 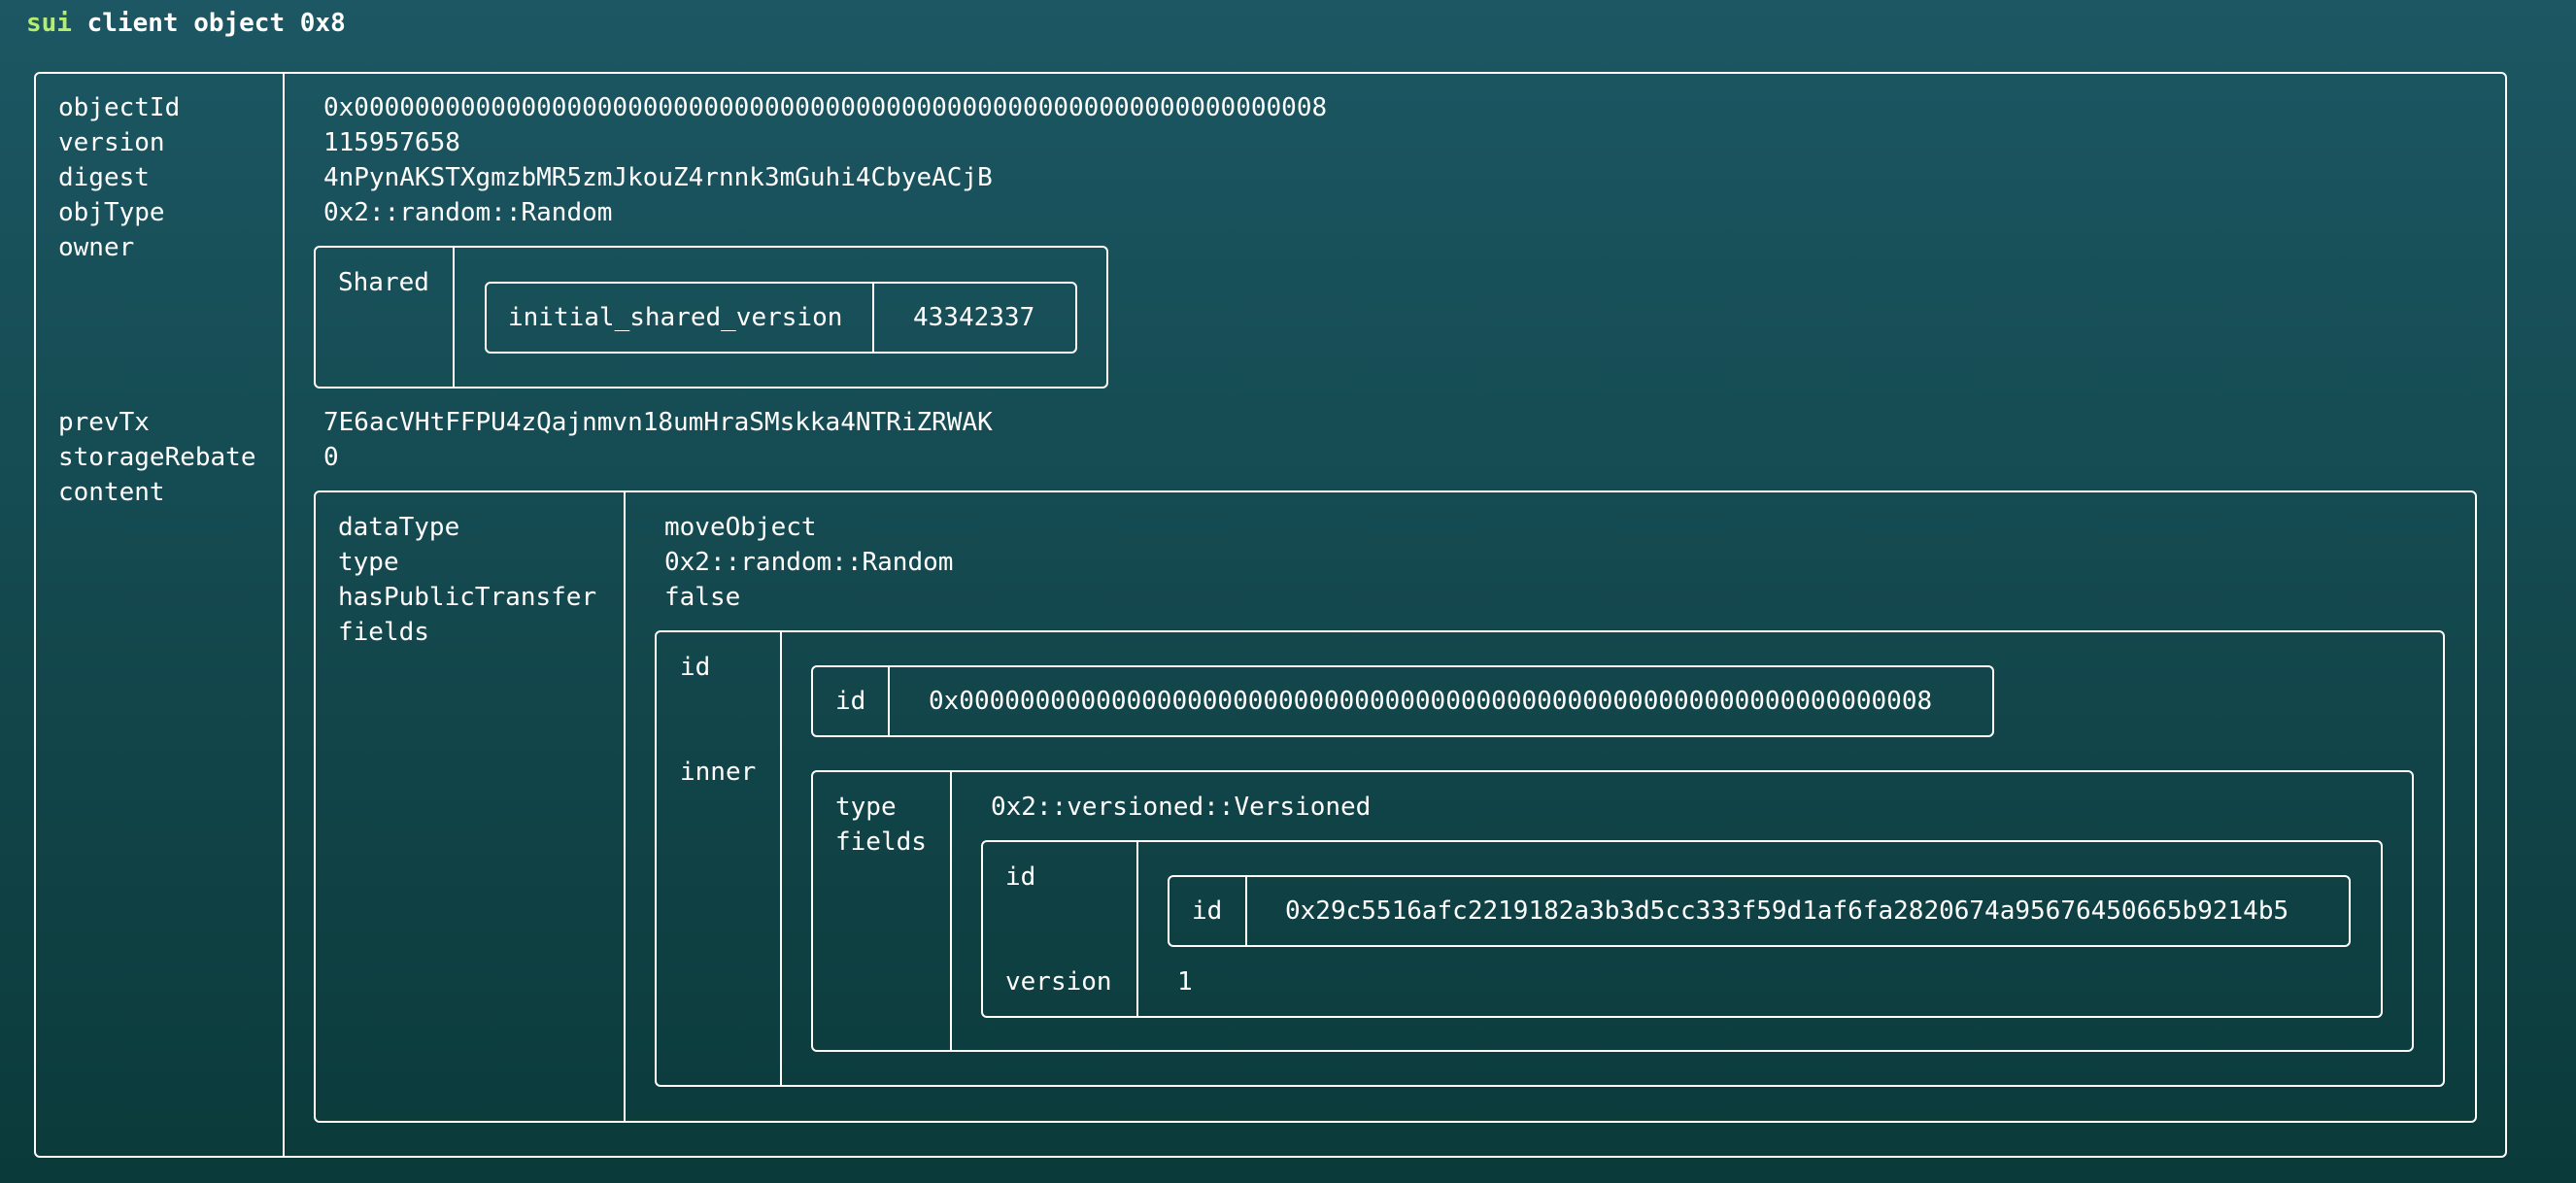 What do you see at coordinates (1185, 982) in the screenshot?
I see `inner-fields-value-version: 1` at bounding box center [1185, 982].